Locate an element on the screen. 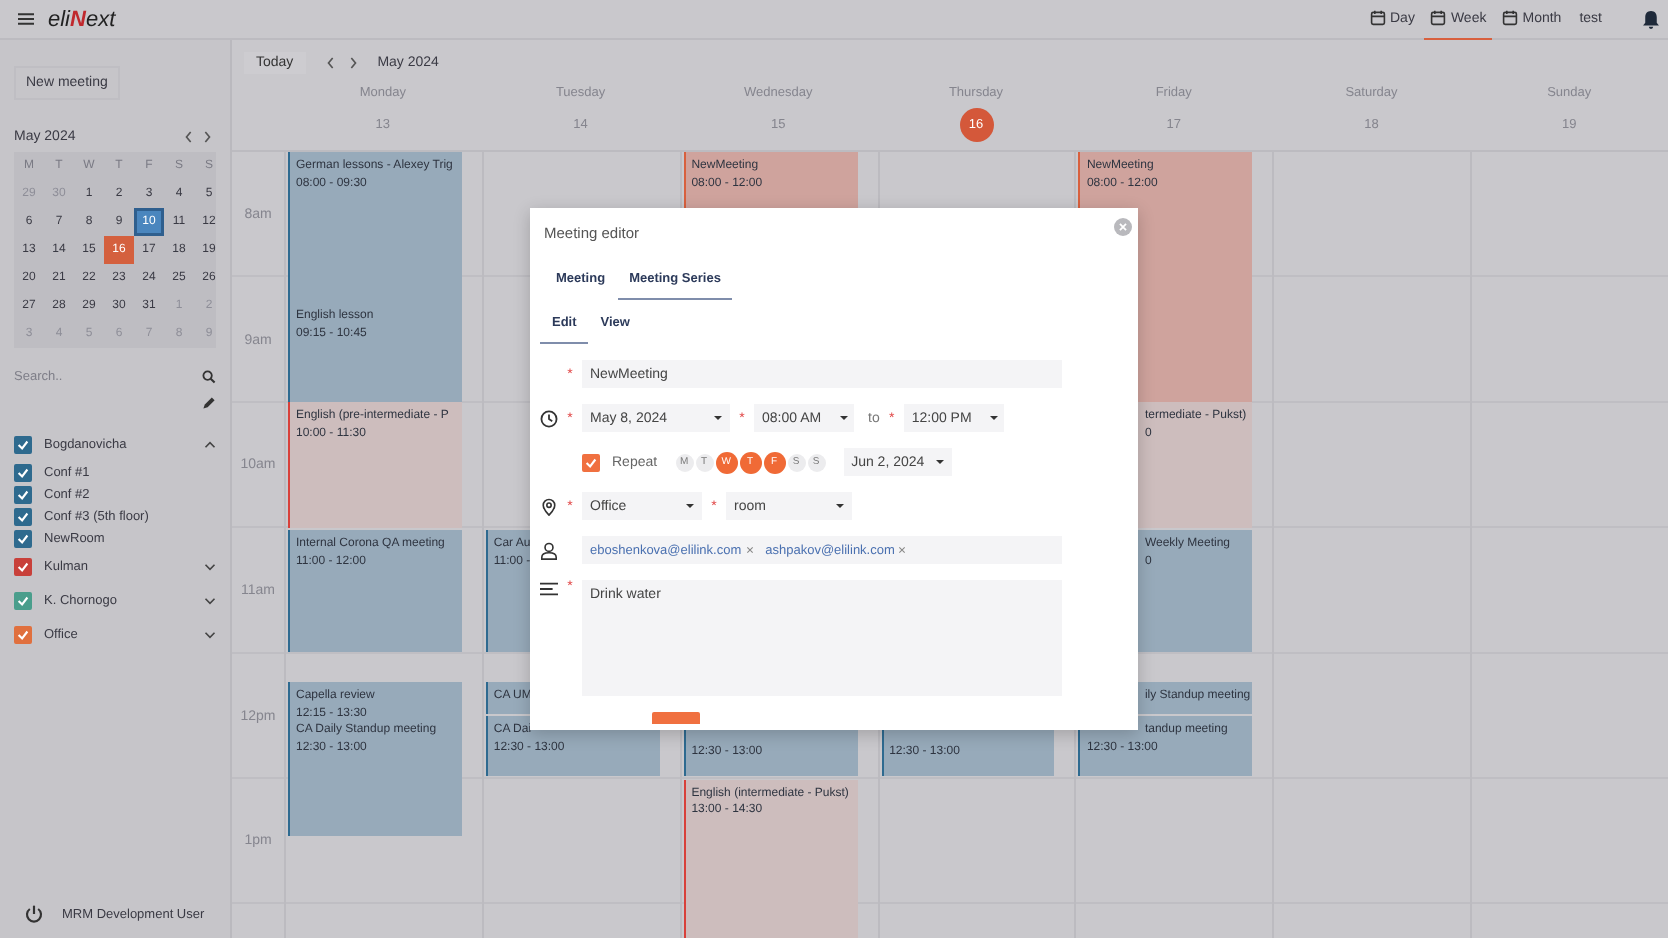 This screenshot has width=1668, height=938. bell-icon is located at coordinates (1651, 19).